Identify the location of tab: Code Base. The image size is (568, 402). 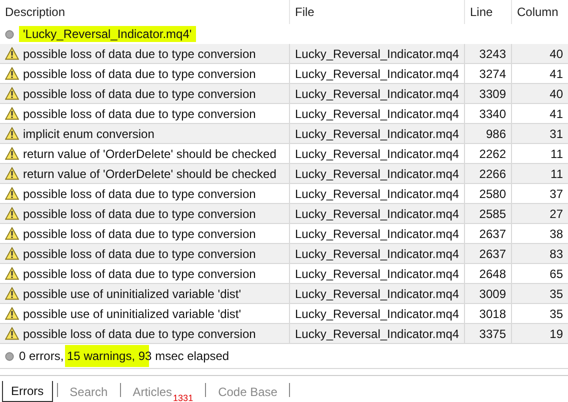
(248, 392).